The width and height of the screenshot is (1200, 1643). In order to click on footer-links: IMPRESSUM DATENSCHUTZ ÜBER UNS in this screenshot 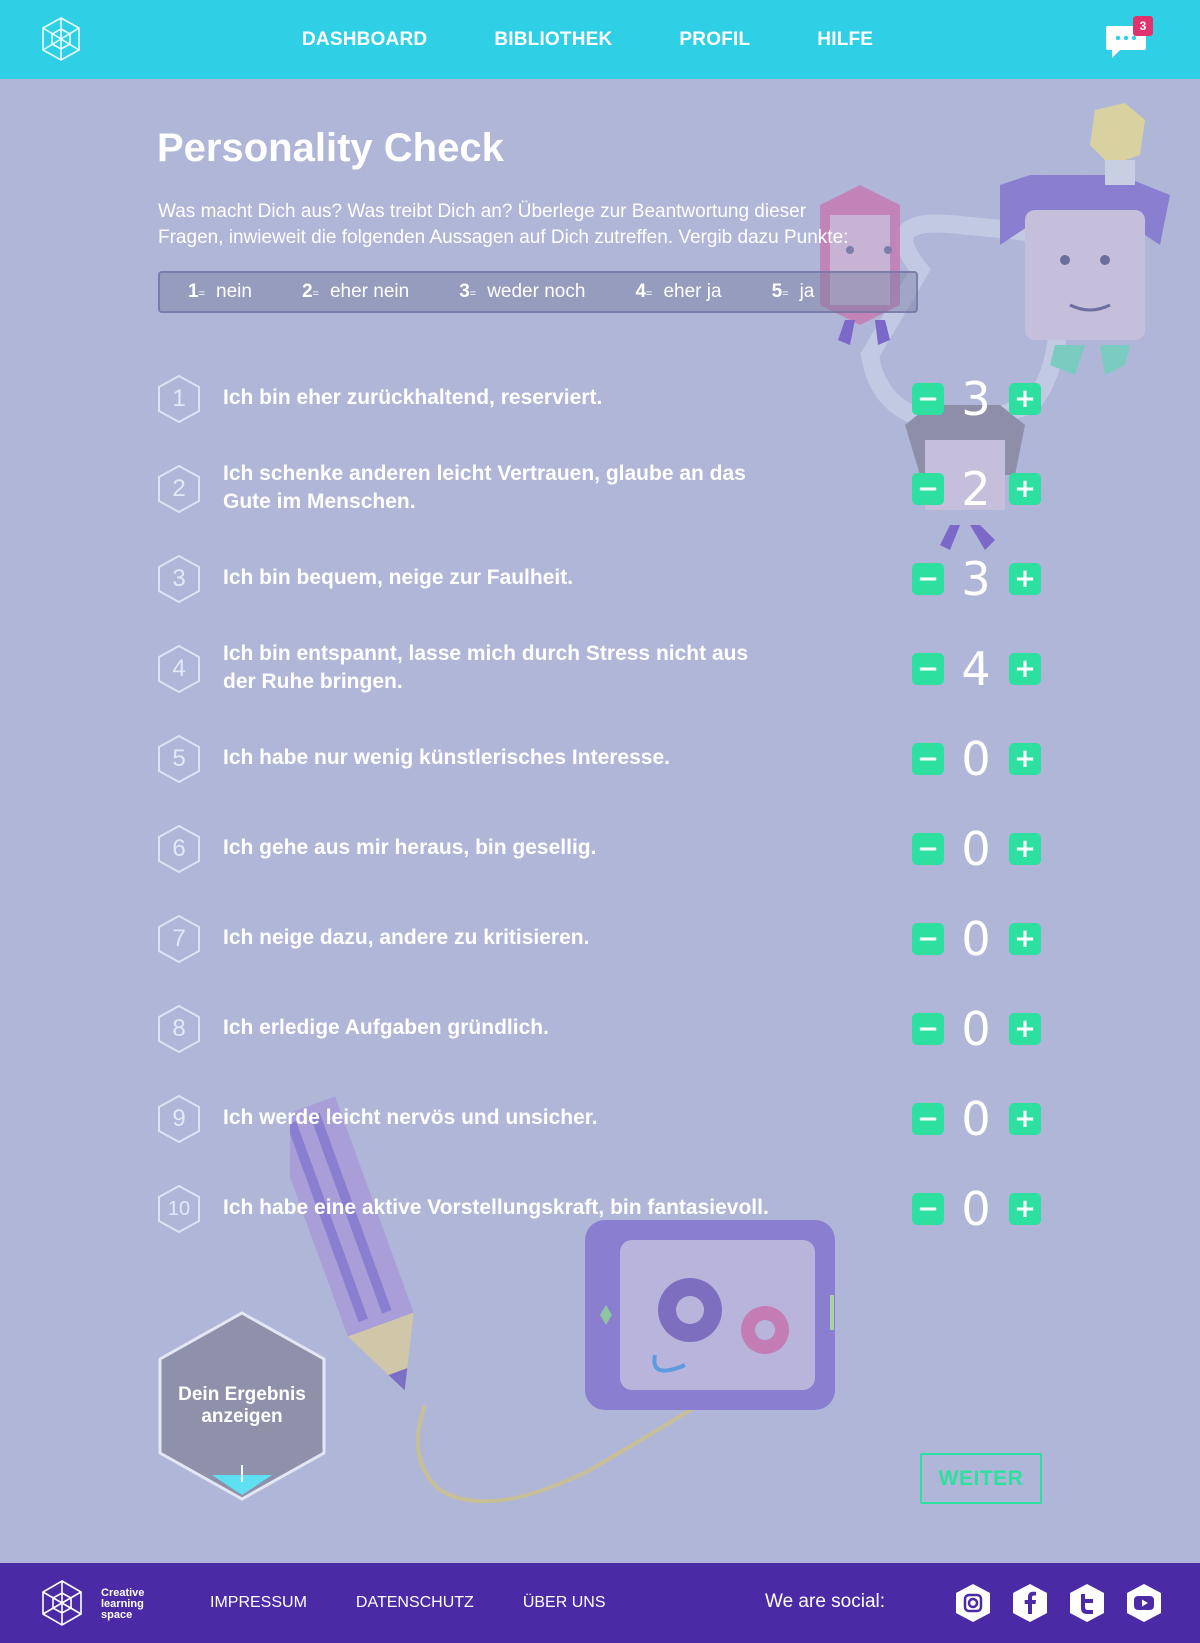, I will do `click(432, 1603)`.